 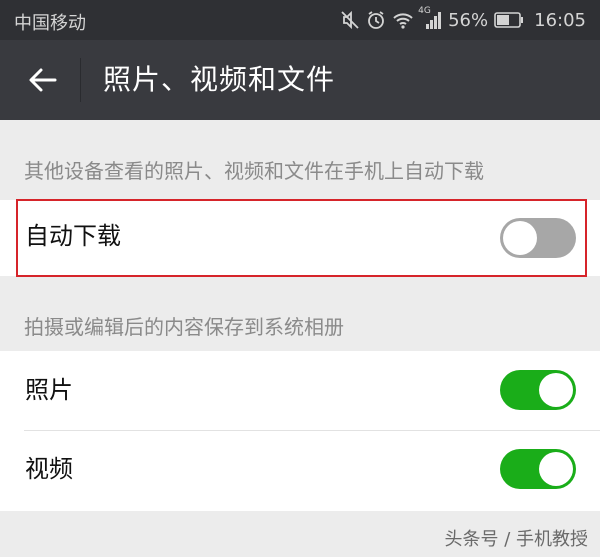 What do you see at coordinates (73, 236) in the screenshot?
I see `auto-download-label: 自动下载` at bounding box center [73, 236].